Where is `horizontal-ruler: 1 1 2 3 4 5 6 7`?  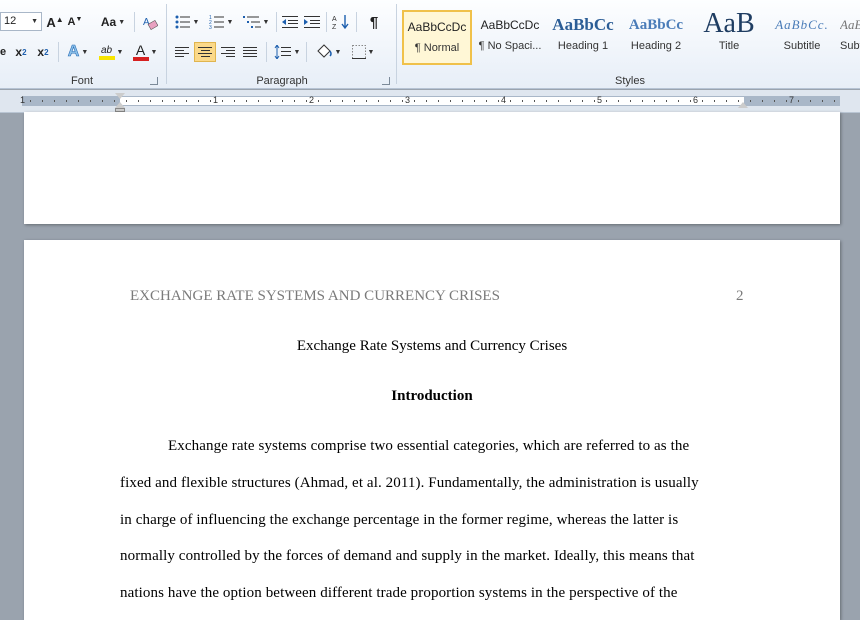 horizontal-ruler: 1 1 2 3 4 5 6 7 is located at coordinates (430, 101).